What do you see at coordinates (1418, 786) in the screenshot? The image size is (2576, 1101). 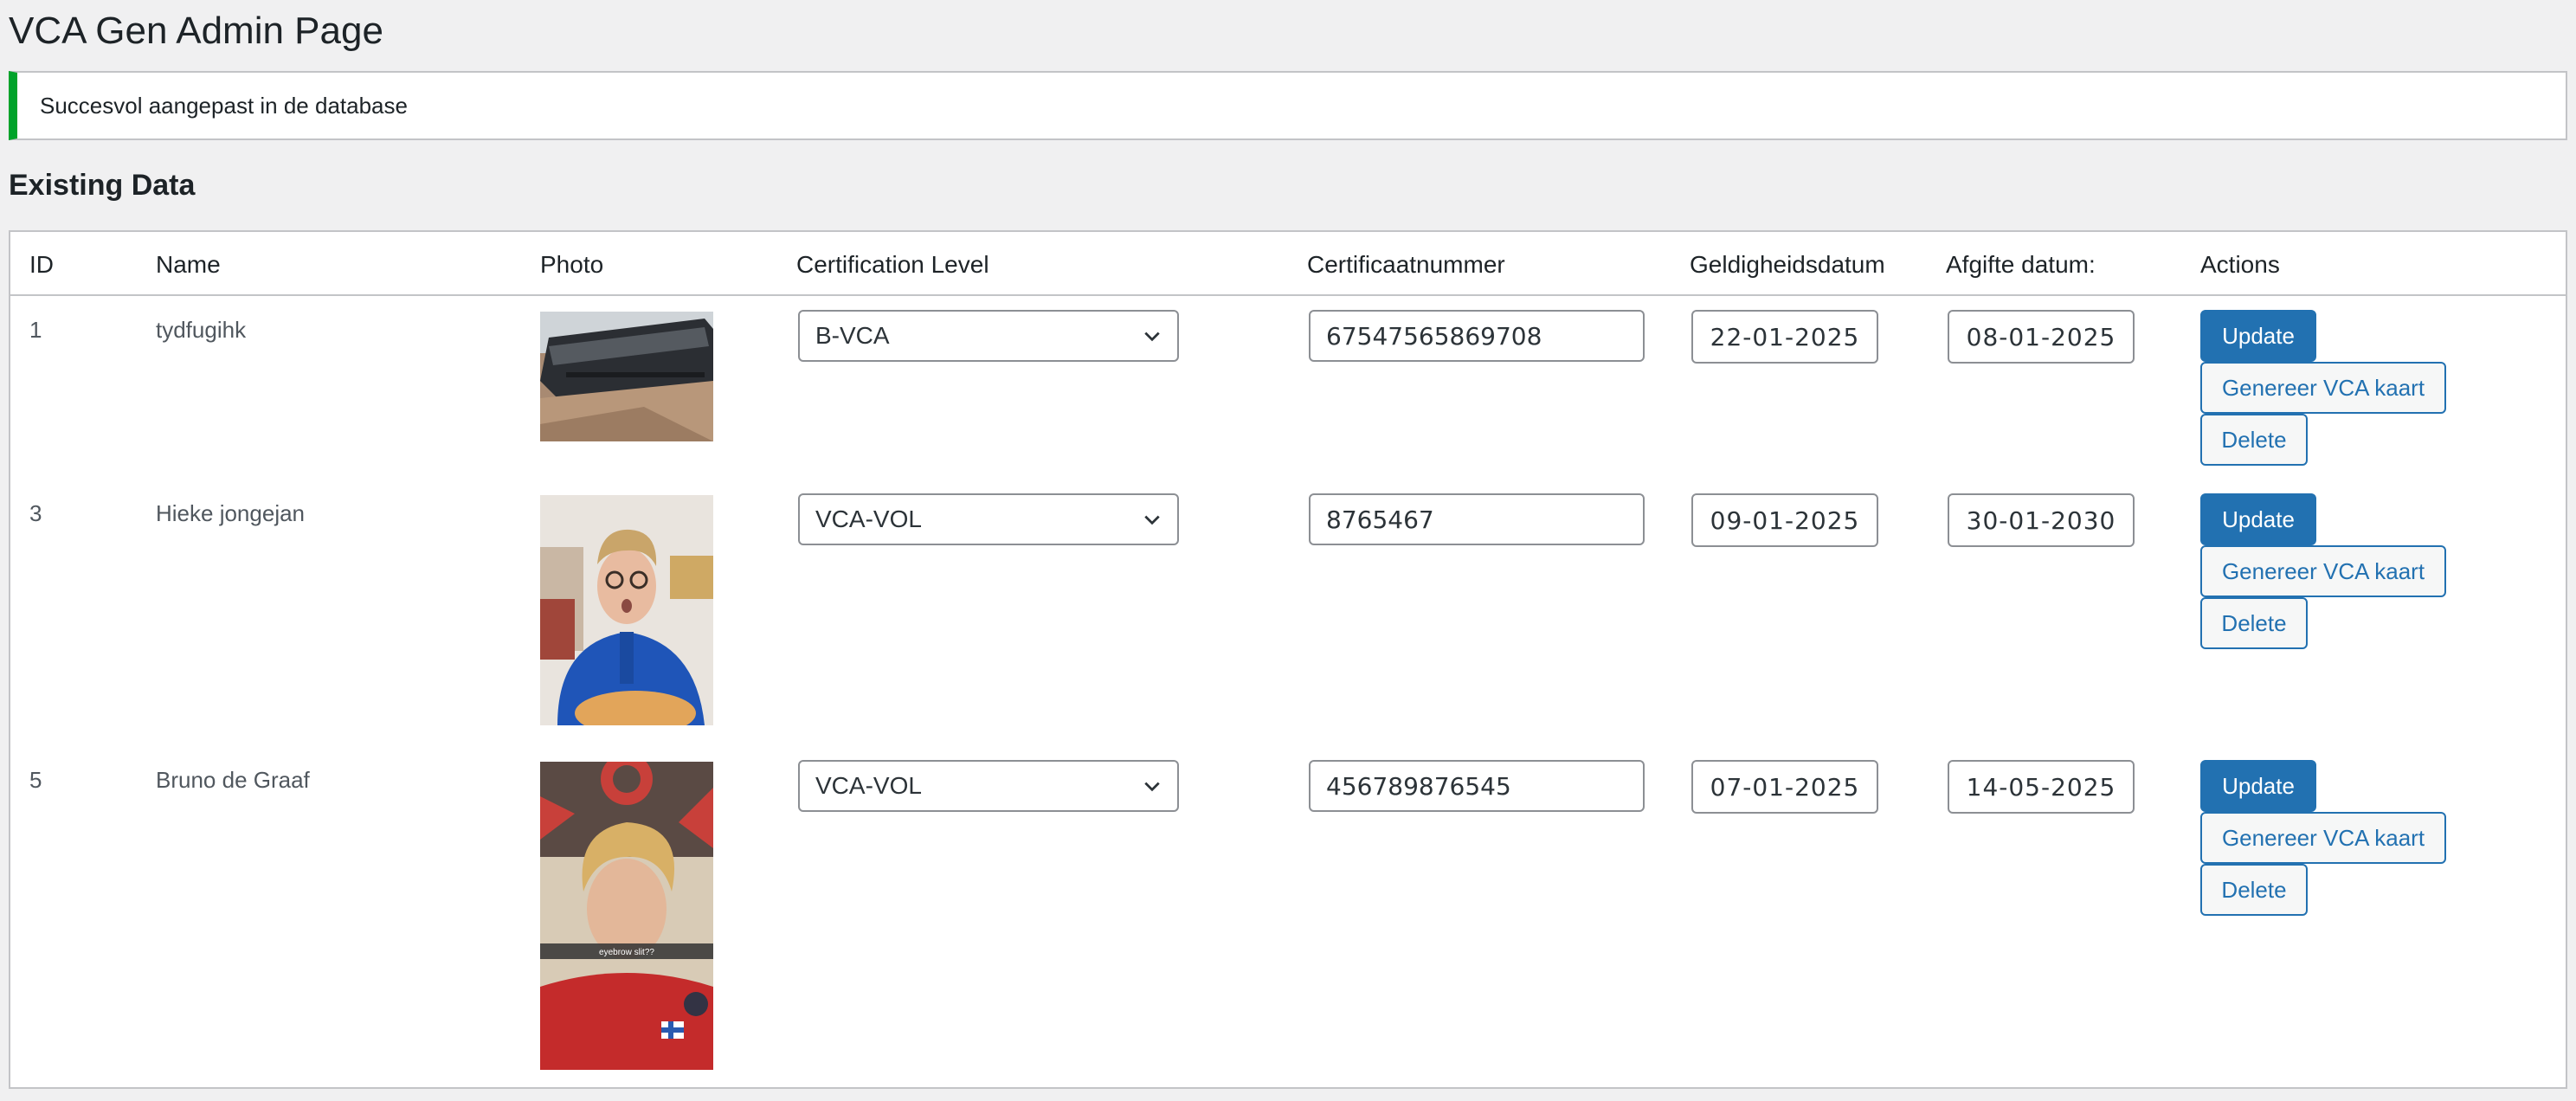 I see `input-value: 456789876545` at bounding box center [1418, 786].